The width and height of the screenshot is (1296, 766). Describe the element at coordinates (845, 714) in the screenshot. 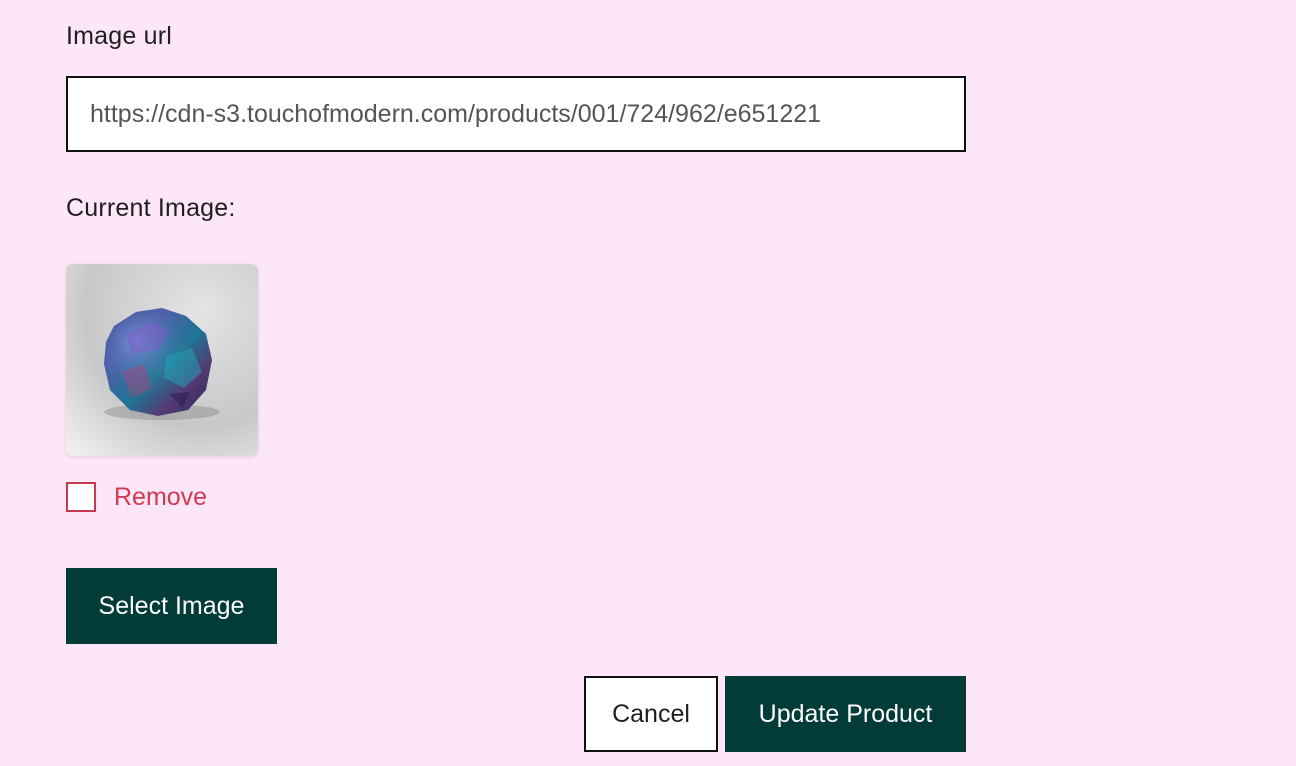

I see `update-product-button: Update Product` at that location.